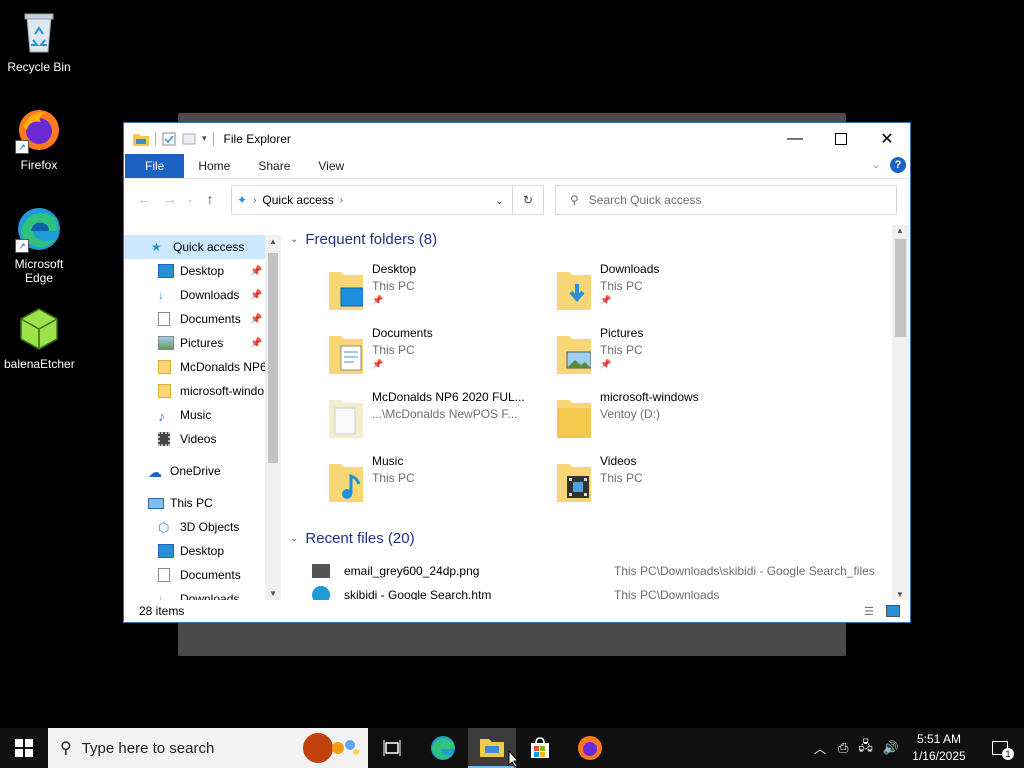  I want to click on windows-logo-icon, so click(24, 748).